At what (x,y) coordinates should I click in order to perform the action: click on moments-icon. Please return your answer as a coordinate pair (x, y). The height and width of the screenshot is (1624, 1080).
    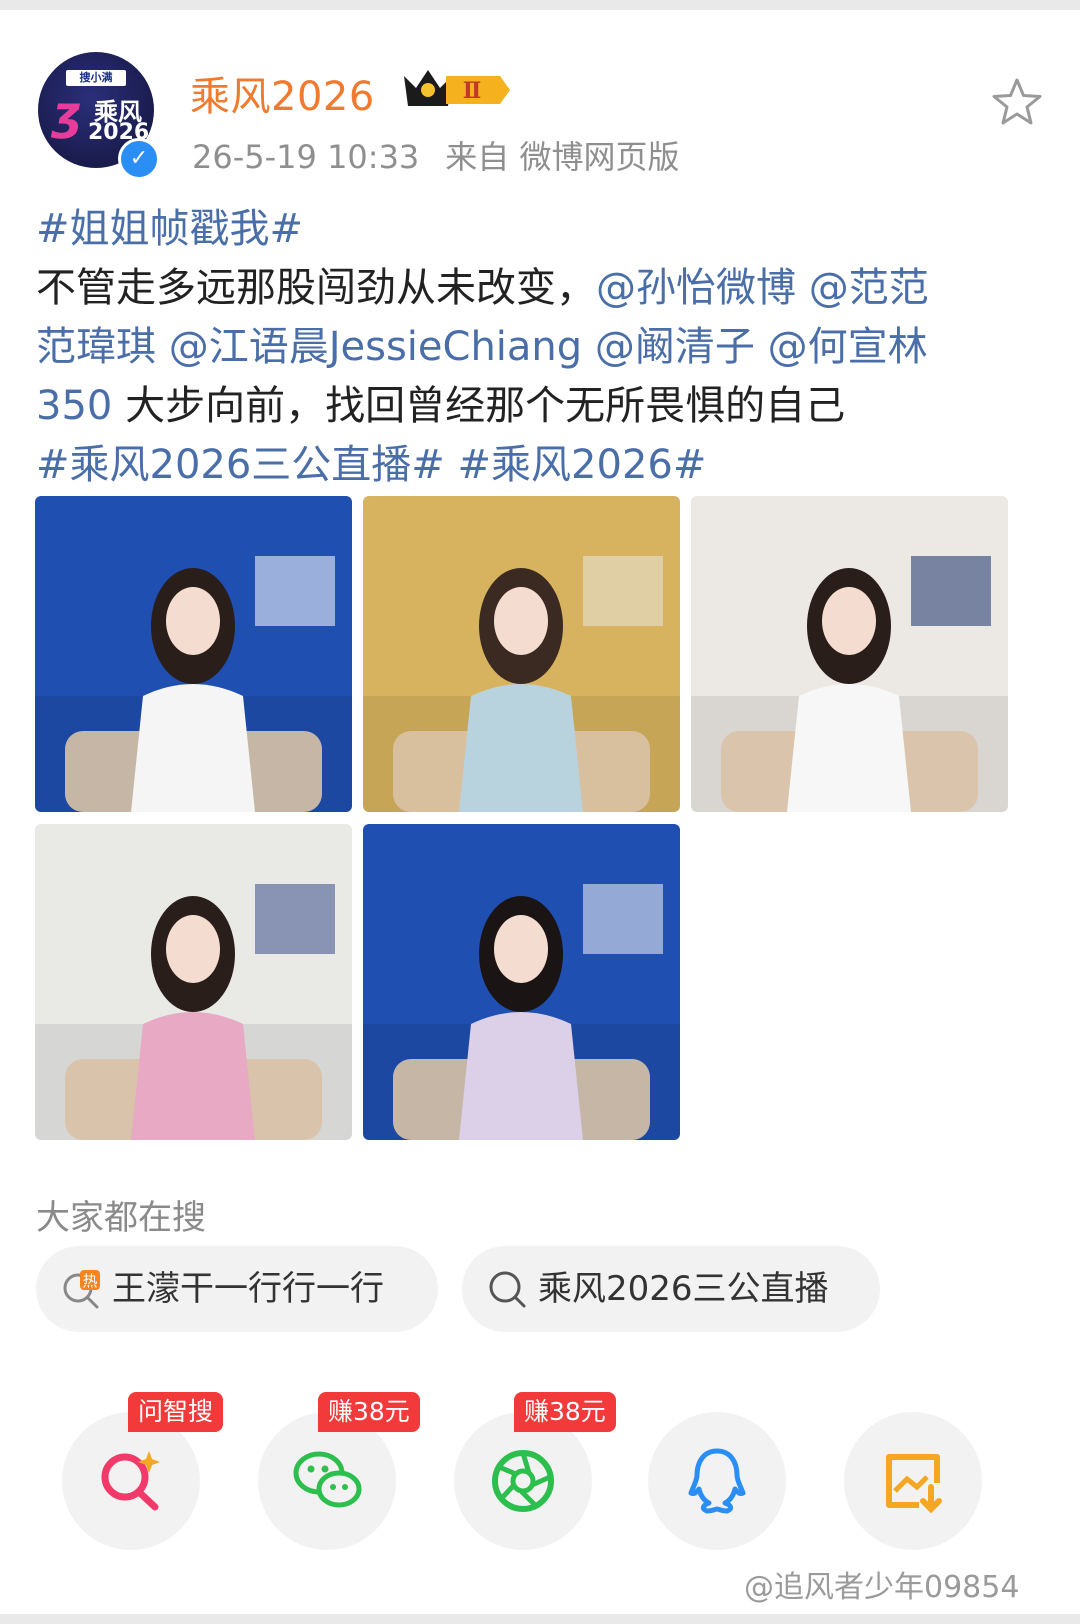
    Looking at the image, I should click on (523, 1481).